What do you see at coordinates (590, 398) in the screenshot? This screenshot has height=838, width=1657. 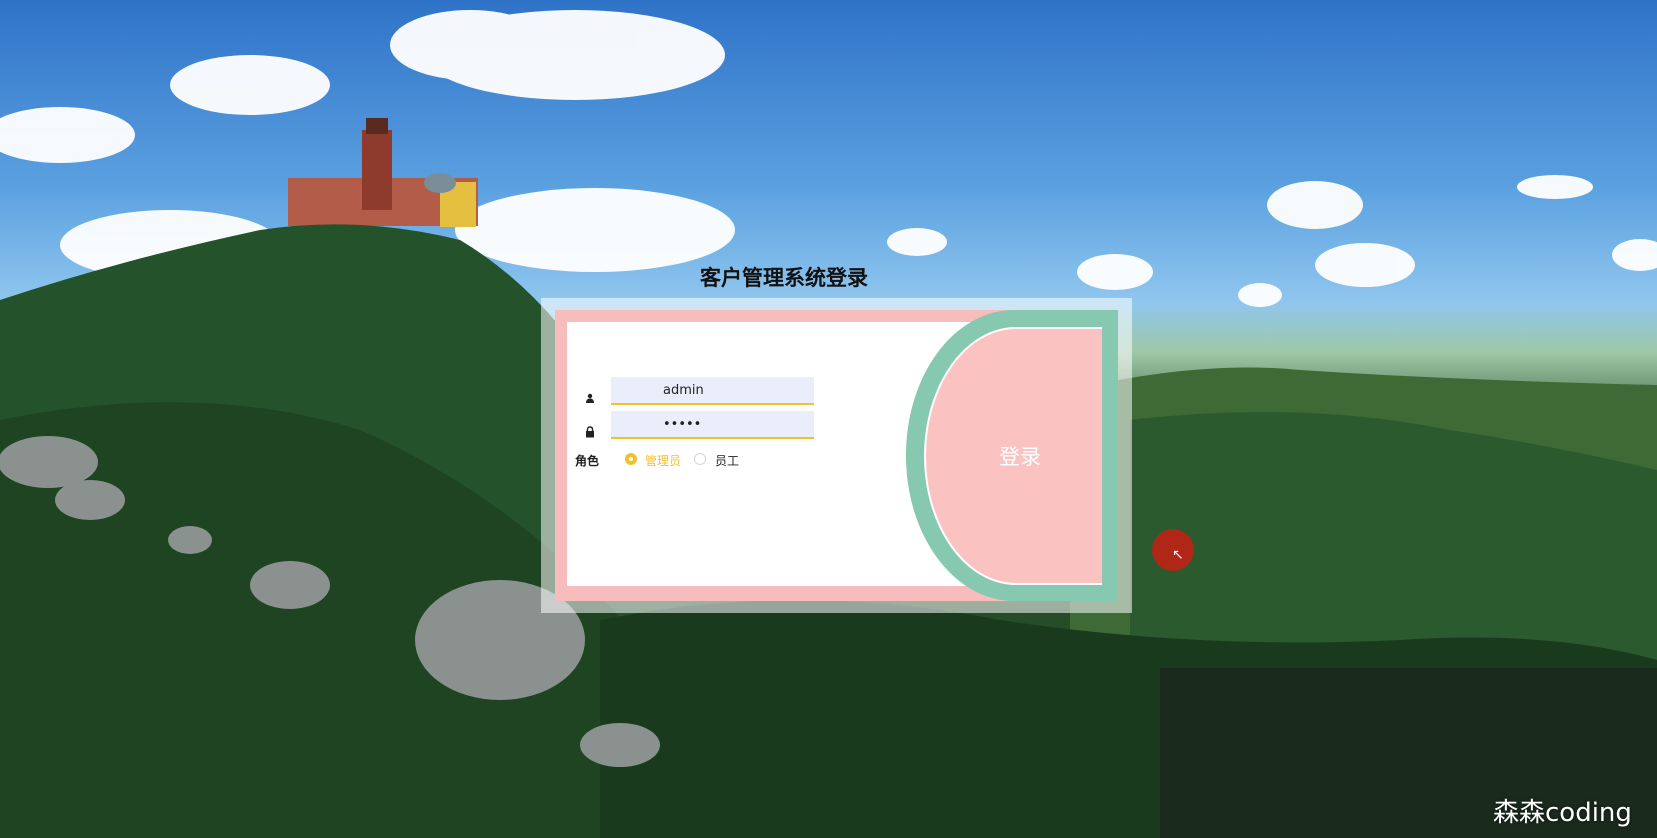 I see `user-icon` at bounding box center [590, 398].